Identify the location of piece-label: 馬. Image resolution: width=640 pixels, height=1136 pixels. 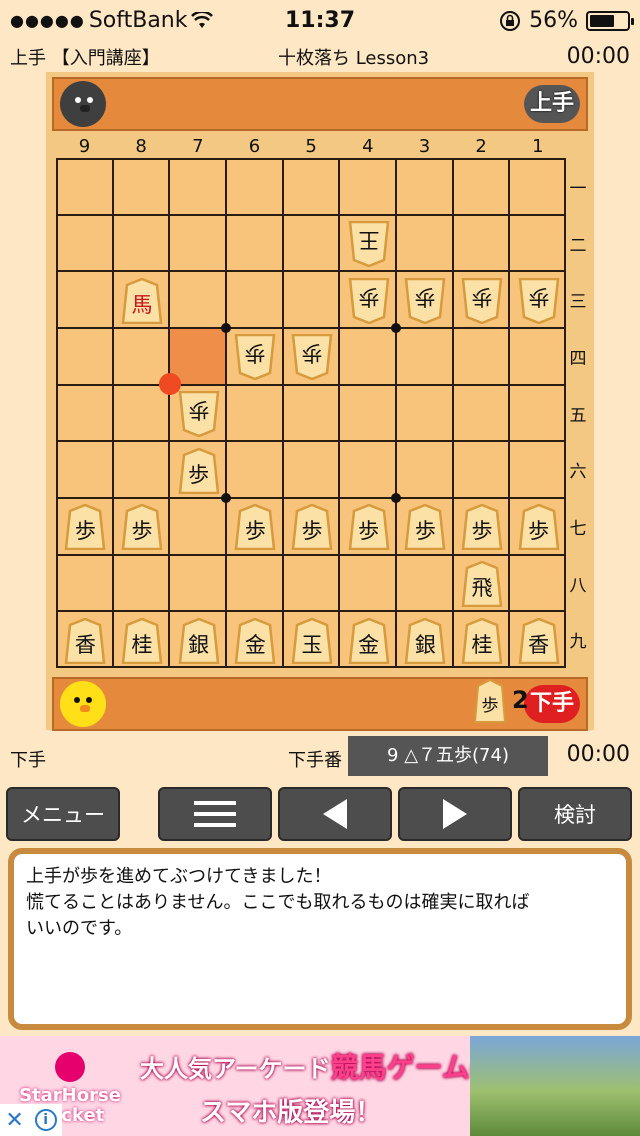
(142, 304).